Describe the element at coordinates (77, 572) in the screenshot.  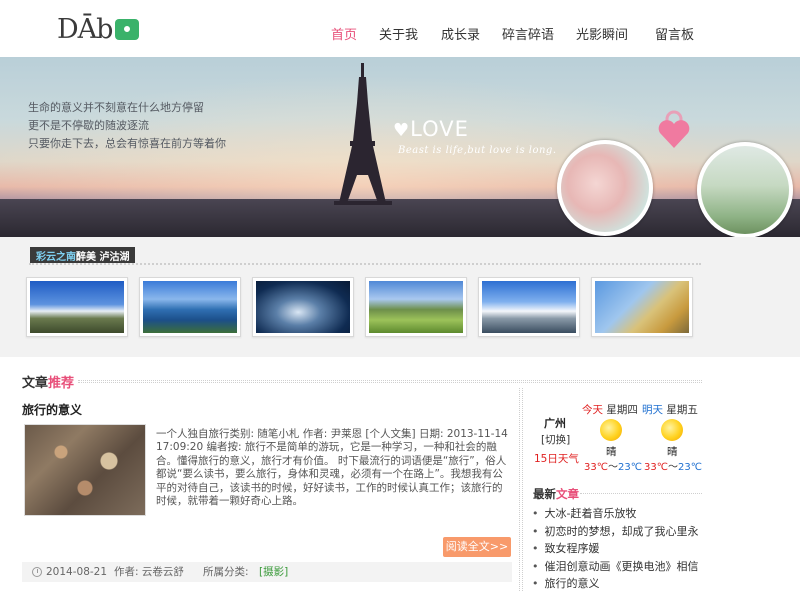
I see `meta-date: 2014-08-21` at that location.